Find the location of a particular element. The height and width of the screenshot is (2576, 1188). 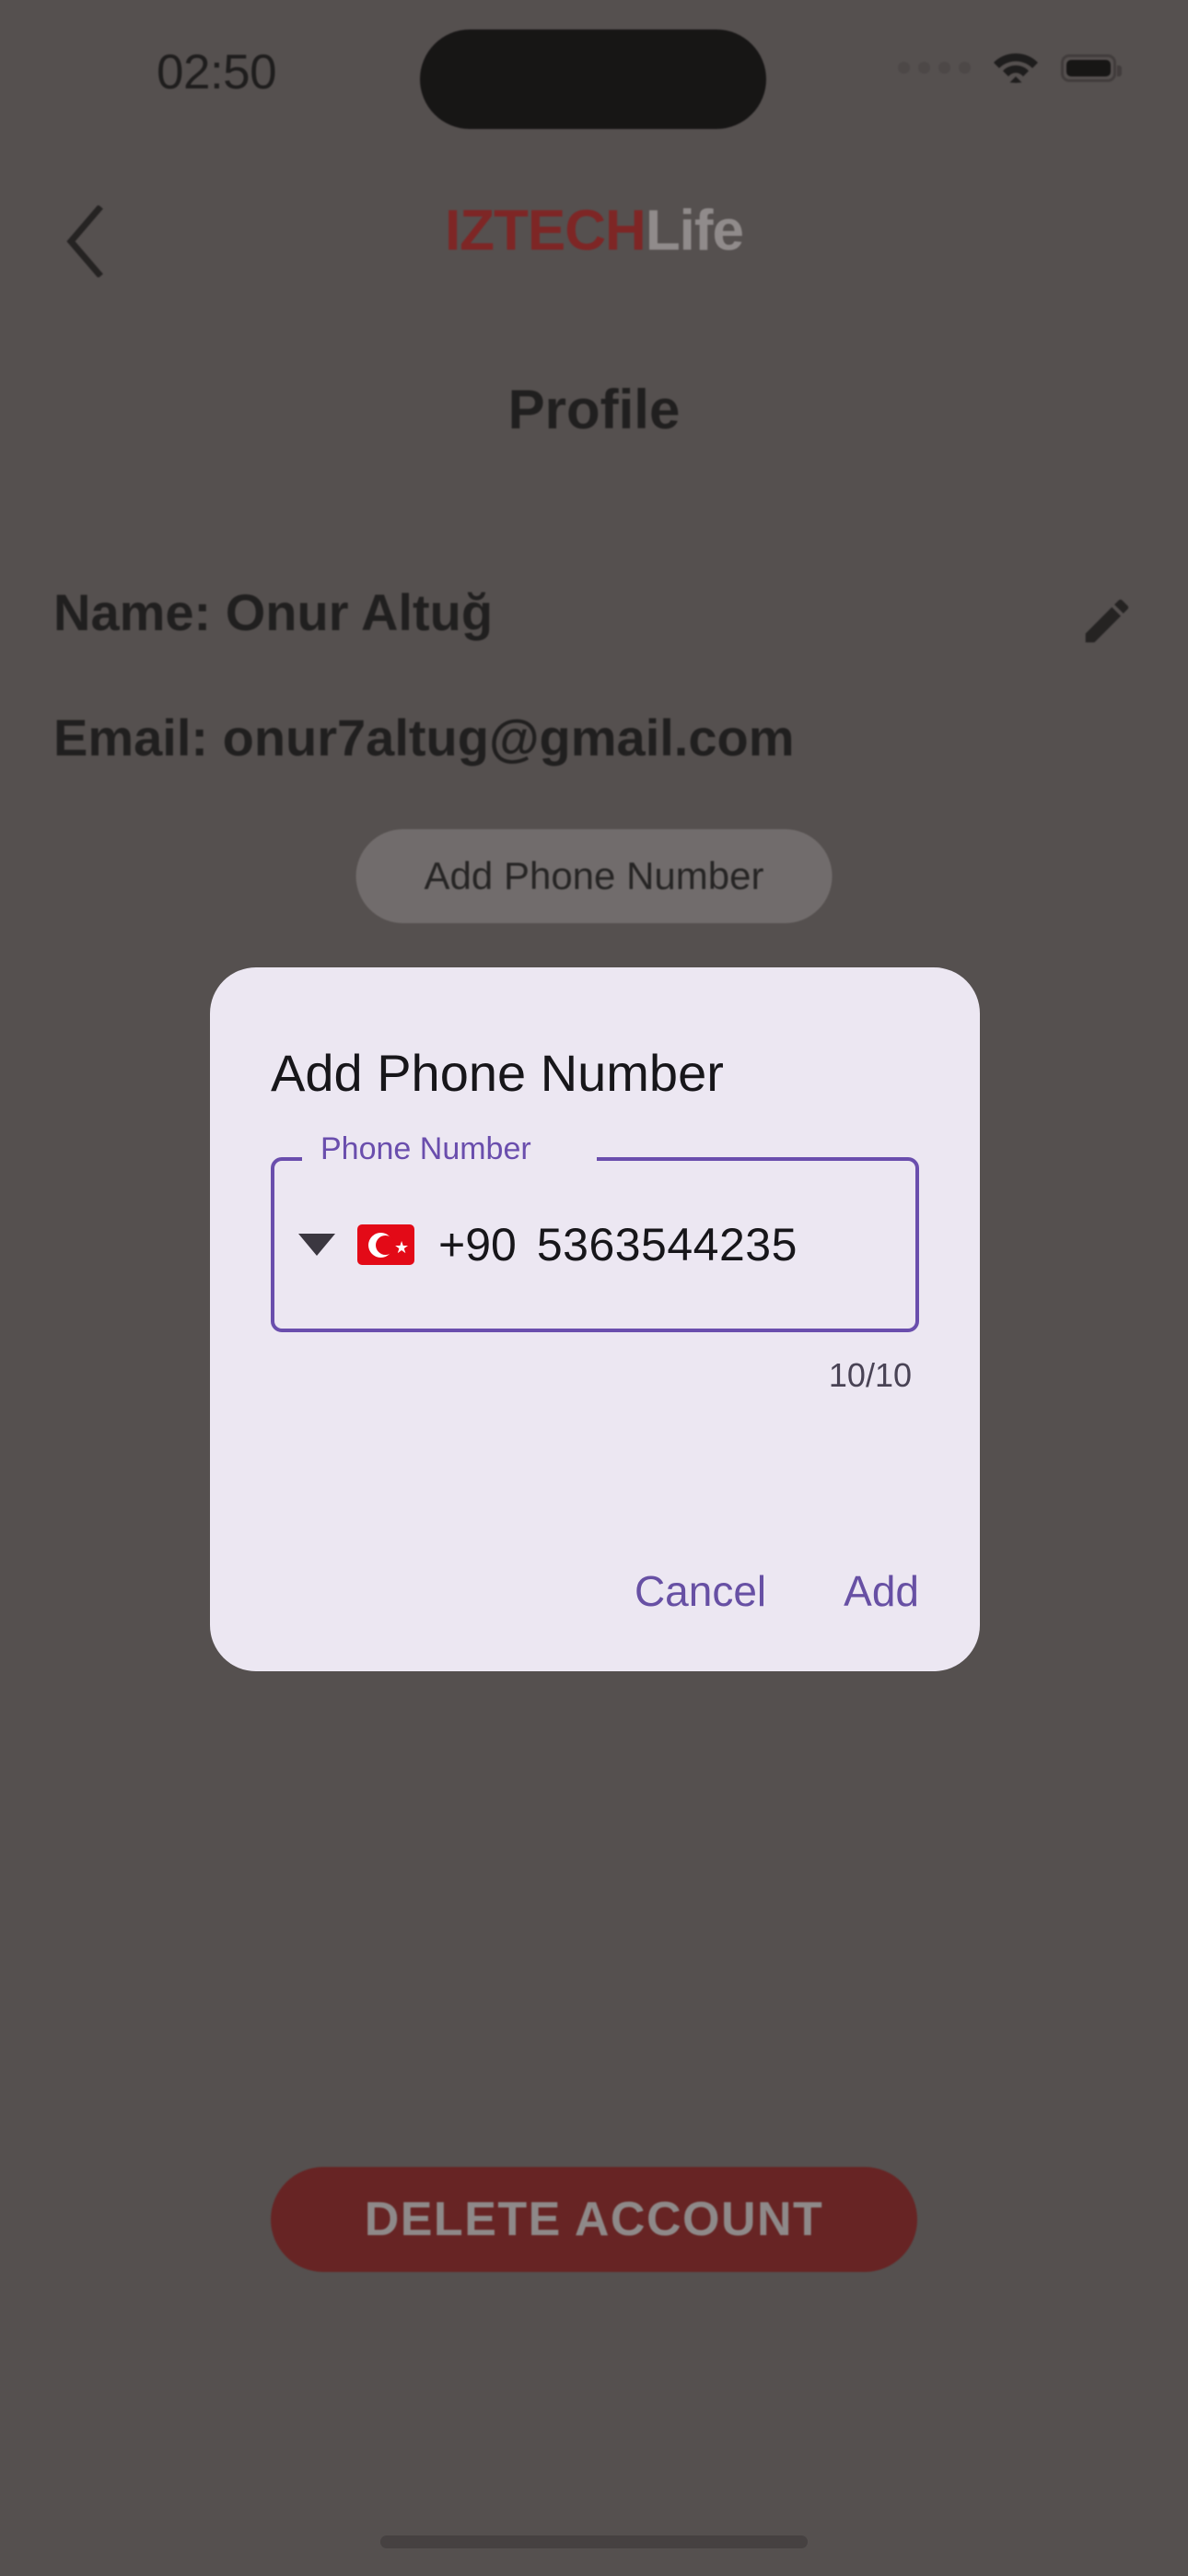

edit-profile-button is located at coordinates (1107, 621).